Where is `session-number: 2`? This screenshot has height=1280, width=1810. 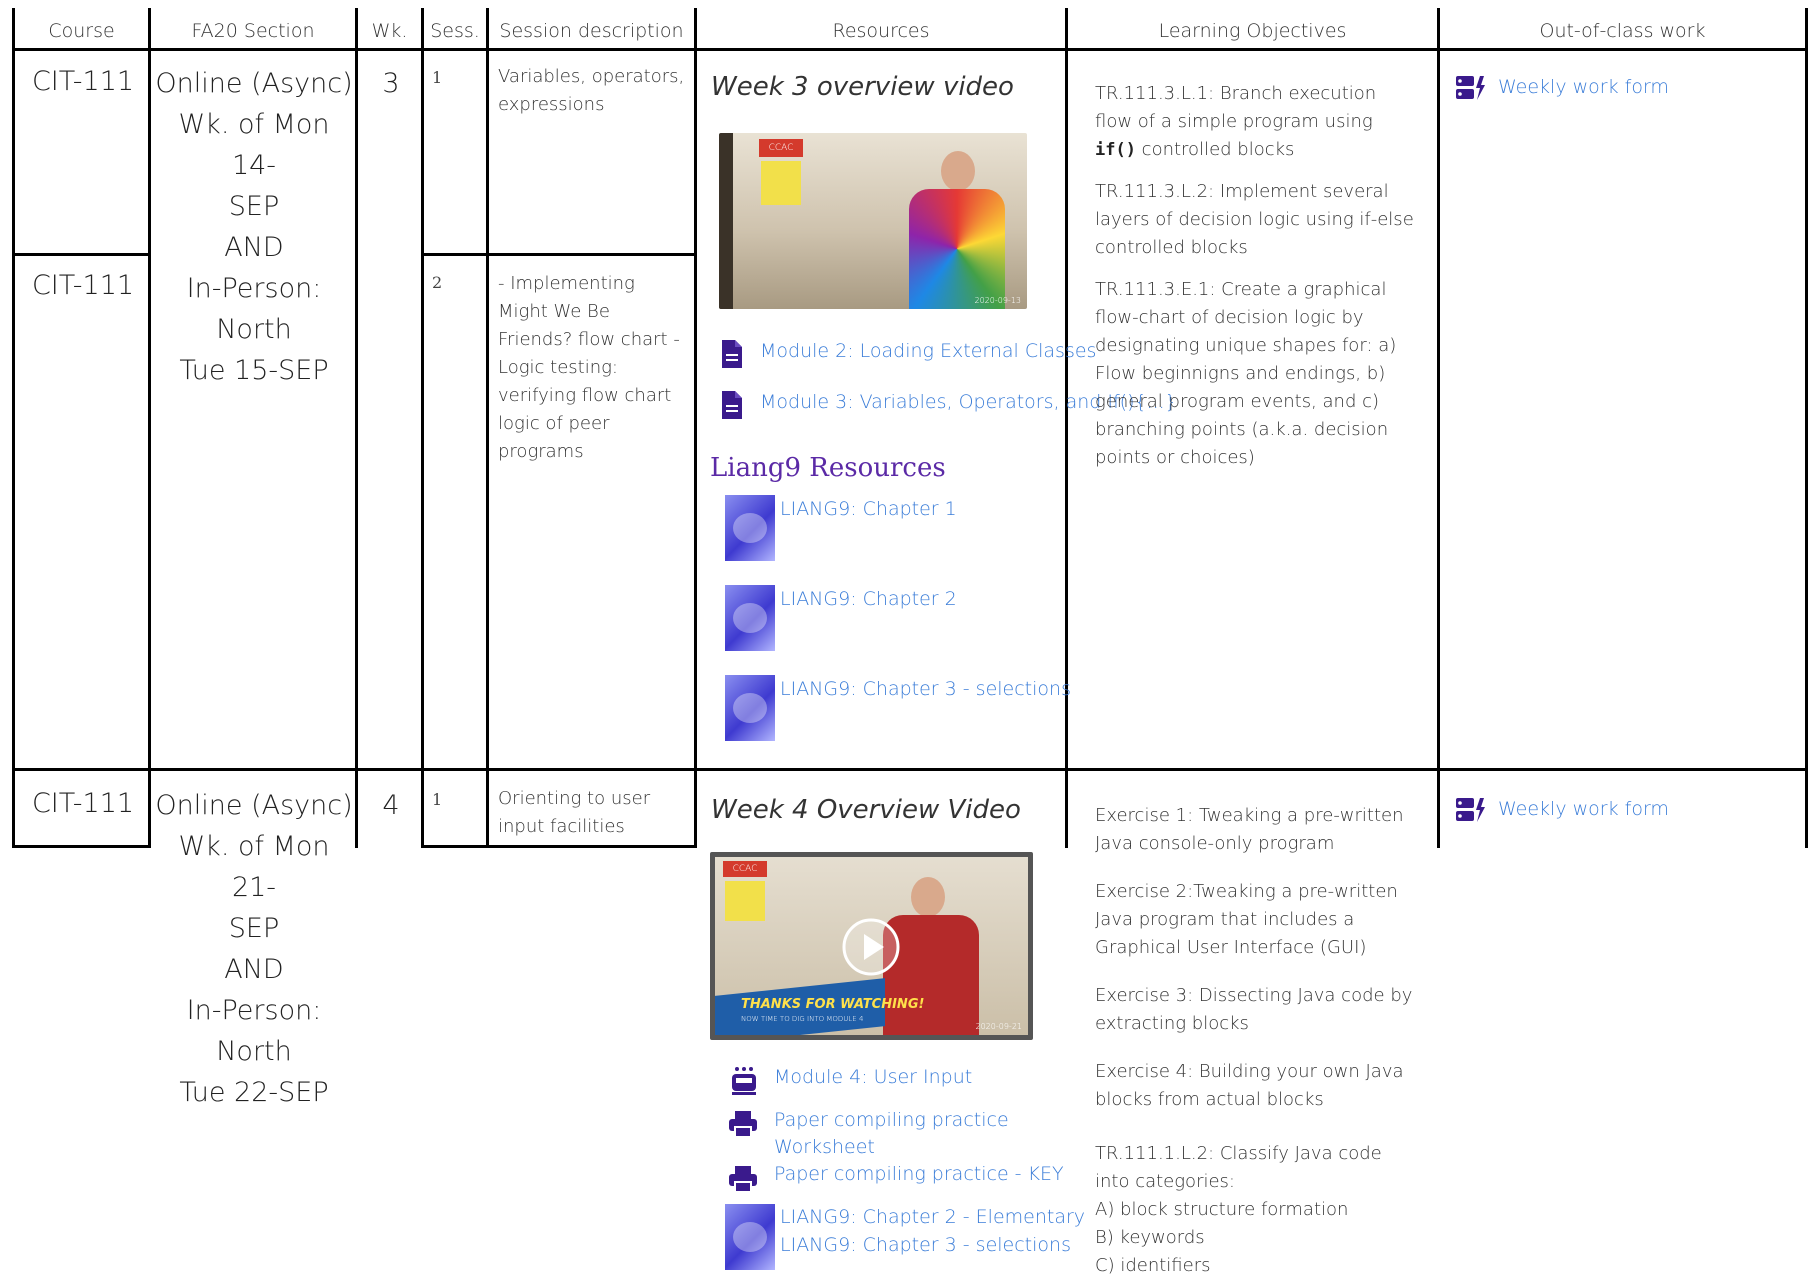 session-number: 2 is located at coordinates (437, 282).